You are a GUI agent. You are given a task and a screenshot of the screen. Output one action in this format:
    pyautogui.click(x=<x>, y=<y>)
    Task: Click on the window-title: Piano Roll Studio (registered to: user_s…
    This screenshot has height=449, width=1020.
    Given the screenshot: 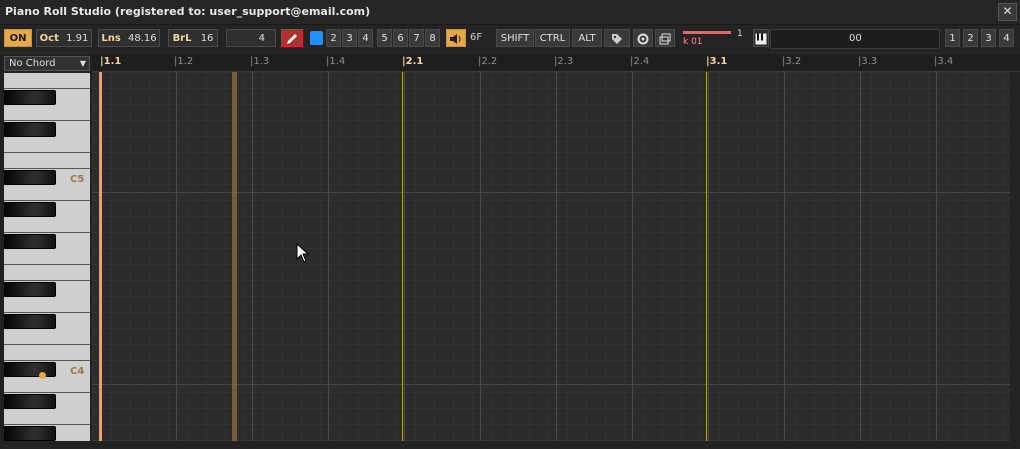 What is the action you would take?
    pyautogui.click(x=188, y=11)
    